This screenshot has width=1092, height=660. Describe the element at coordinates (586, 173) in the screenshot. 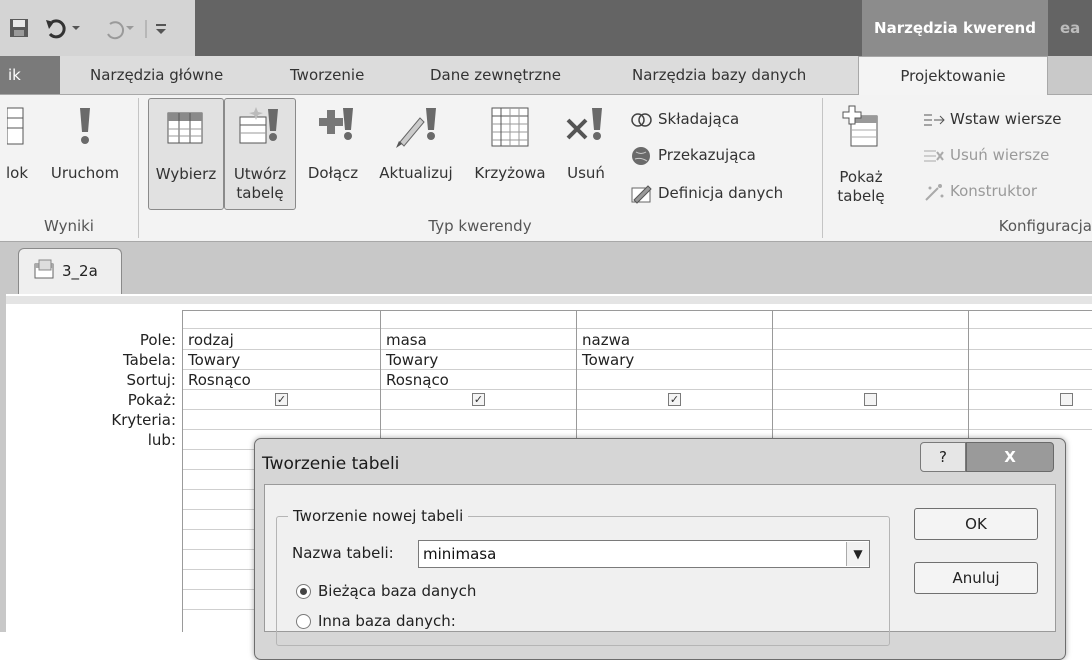

I see `delete-label: Usuń` at that location.